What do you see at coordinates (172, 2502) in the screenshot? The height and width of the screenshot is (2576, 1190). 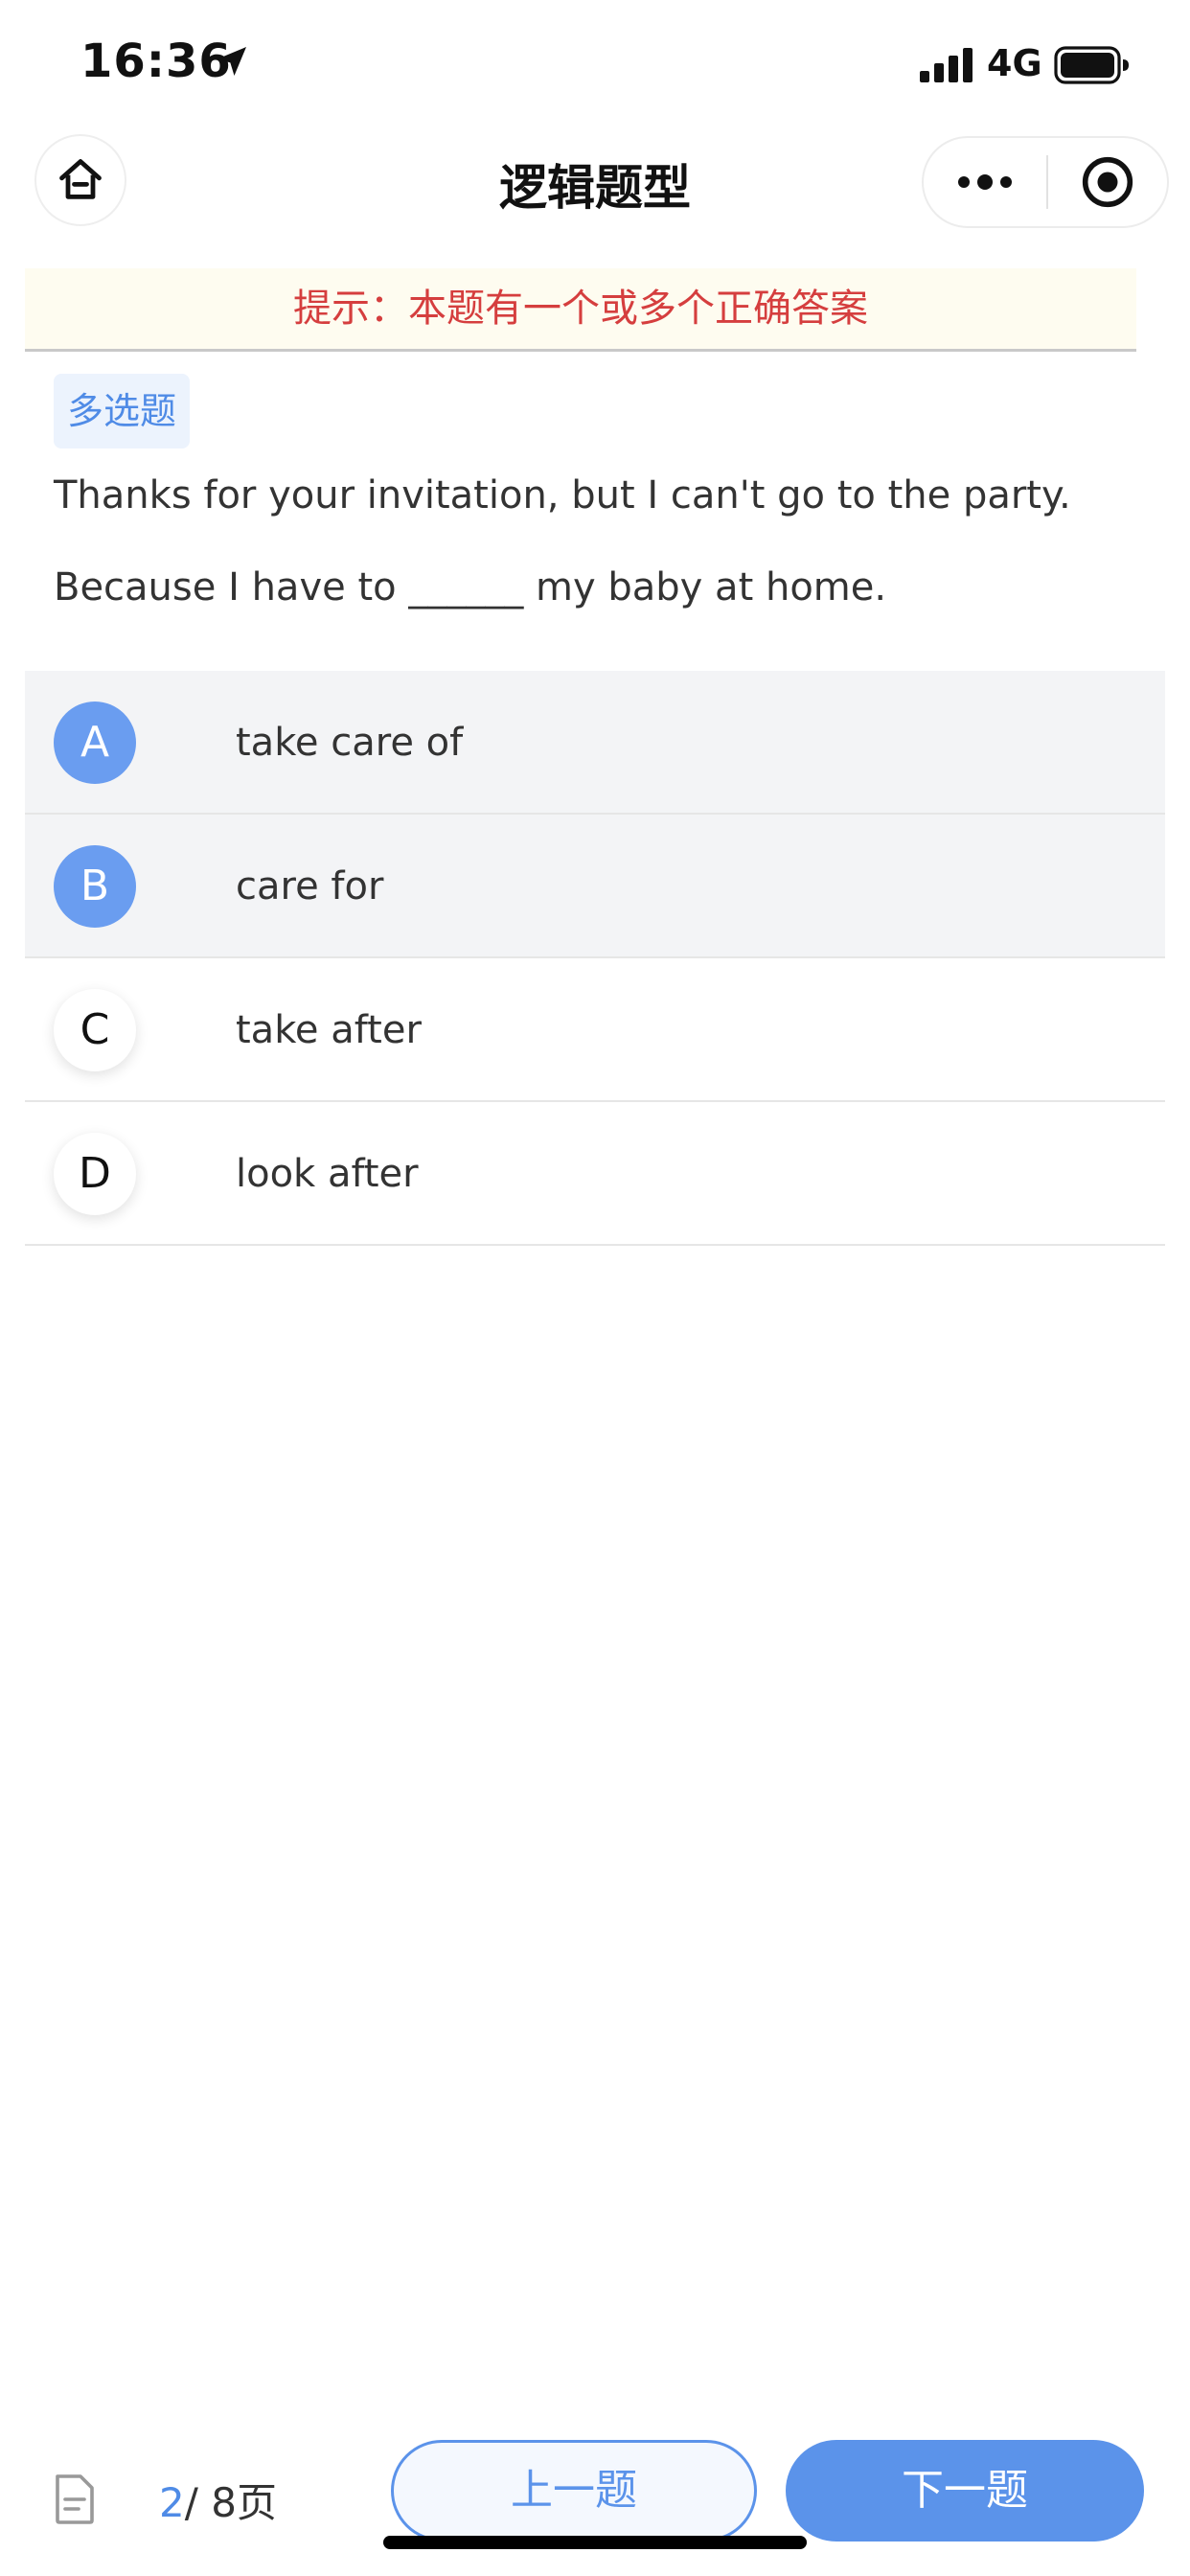 I see `page-current: 2` at bounding box center [172, 2502].